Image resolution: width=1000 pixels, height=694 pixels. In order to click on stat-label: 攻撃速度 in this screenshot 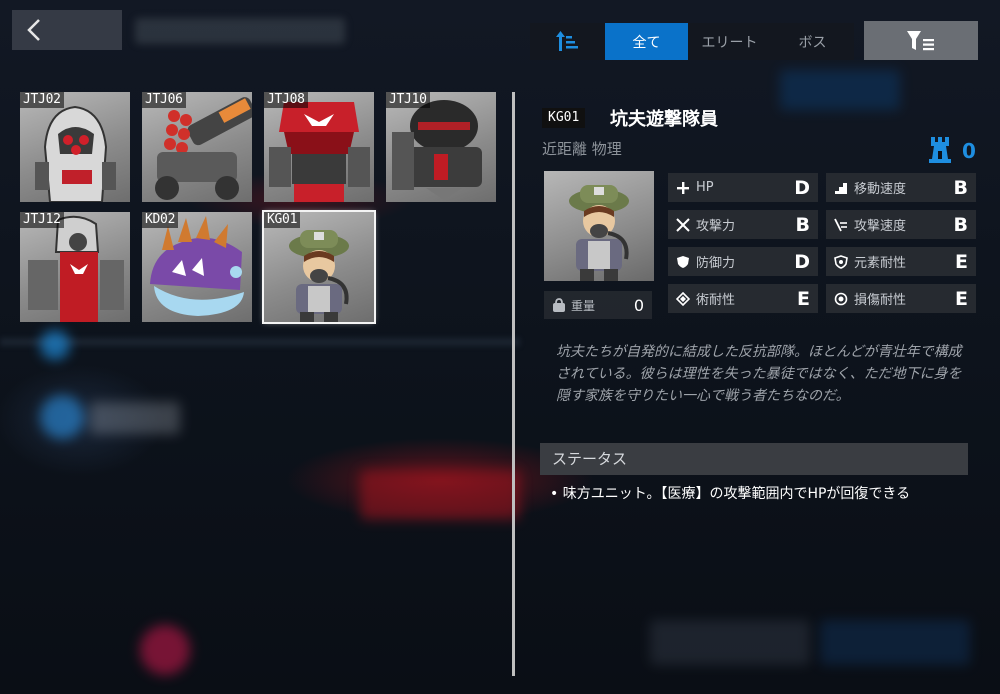, I will do `click(880, 226)`.